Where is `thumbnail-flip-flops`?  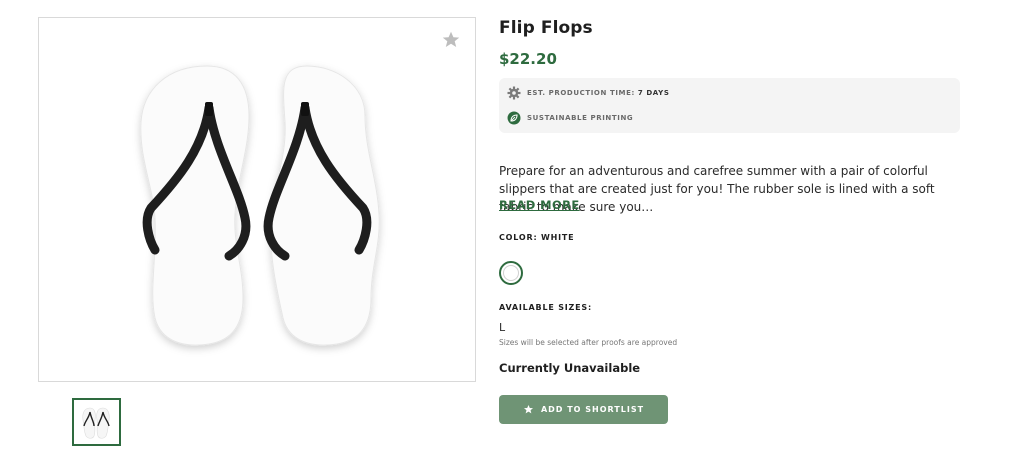
thumbnail-flip-flops is located at coordinates (96, 422).